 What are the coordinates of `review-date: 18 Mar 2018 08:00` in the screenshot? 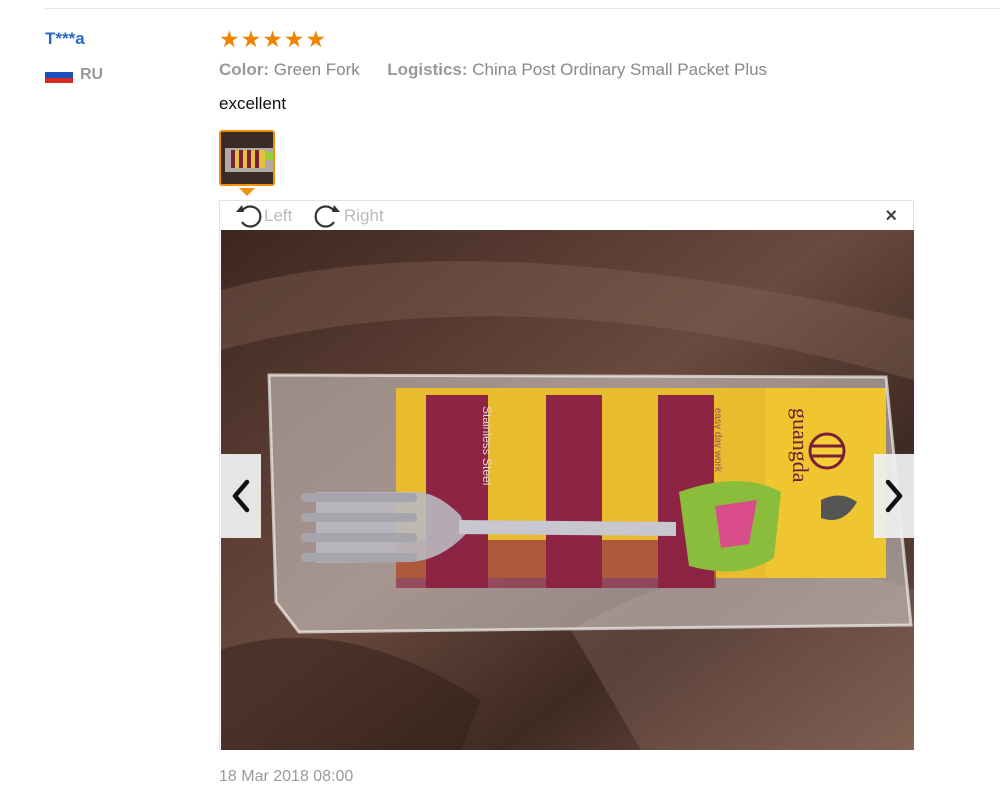 It's located at (286, 776).